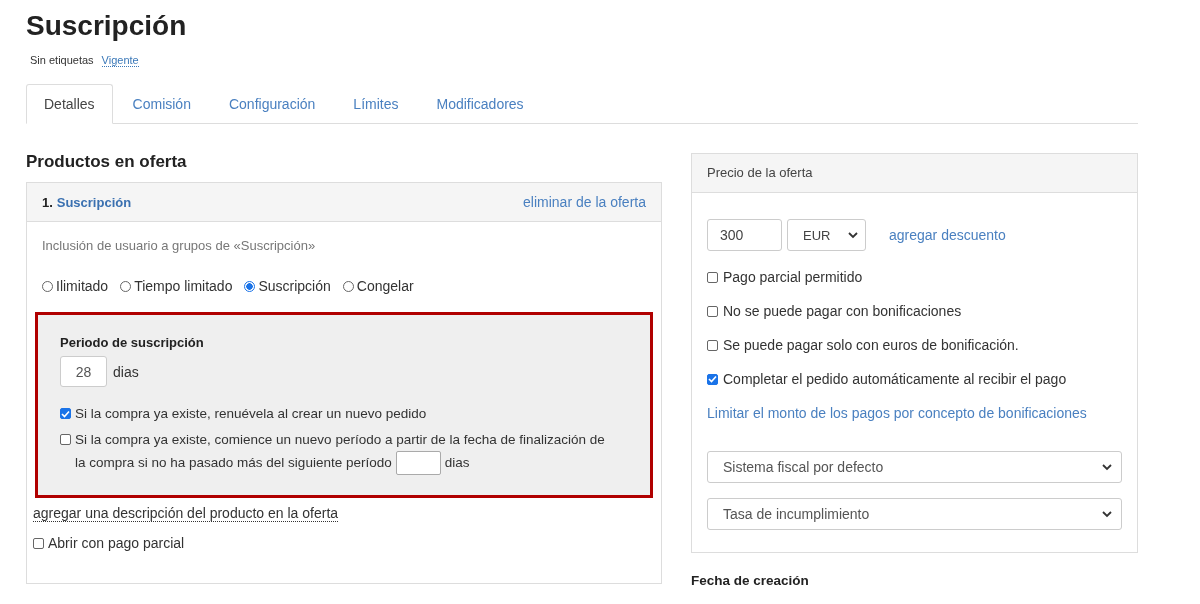 The image size is (1200, 604). What do you see at coordinates (914, 173) in the screenshot?
I see `card-header: Precio de la oferta` at bounding box center [914, 173].